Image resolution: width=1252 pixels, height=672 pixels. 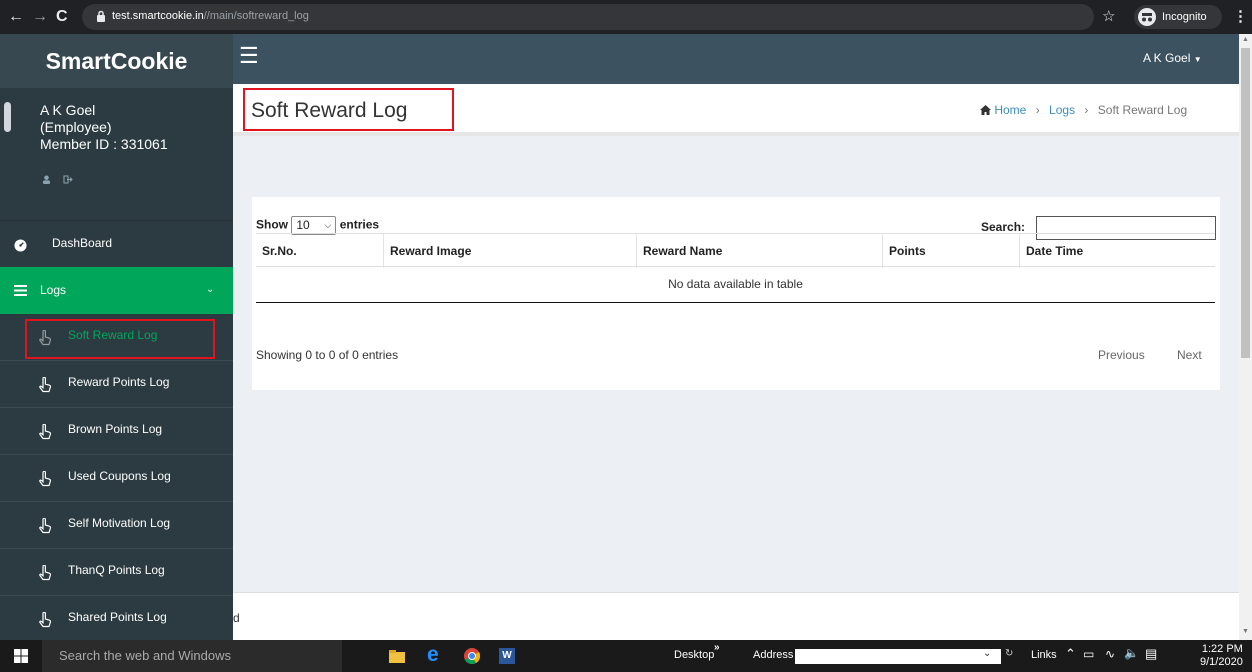 I want to click on user-info: A K Goel (Employee) Member ID : 331061, so click(x=130, y=127).